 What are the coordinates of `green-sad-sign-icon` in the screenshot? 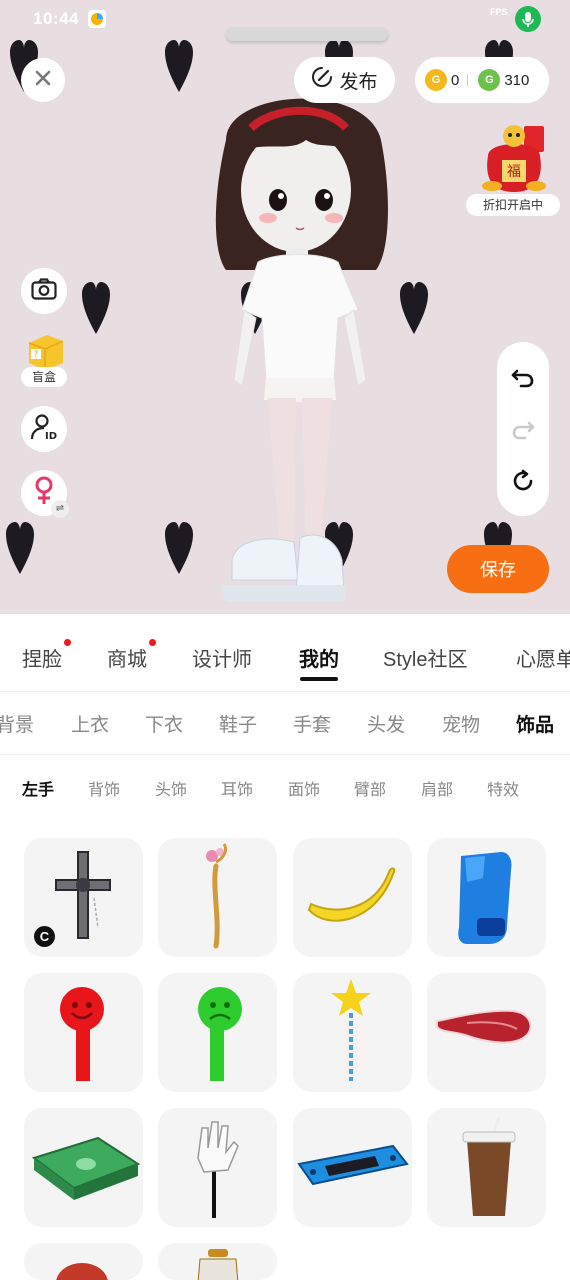 It's located at (217, 1032).